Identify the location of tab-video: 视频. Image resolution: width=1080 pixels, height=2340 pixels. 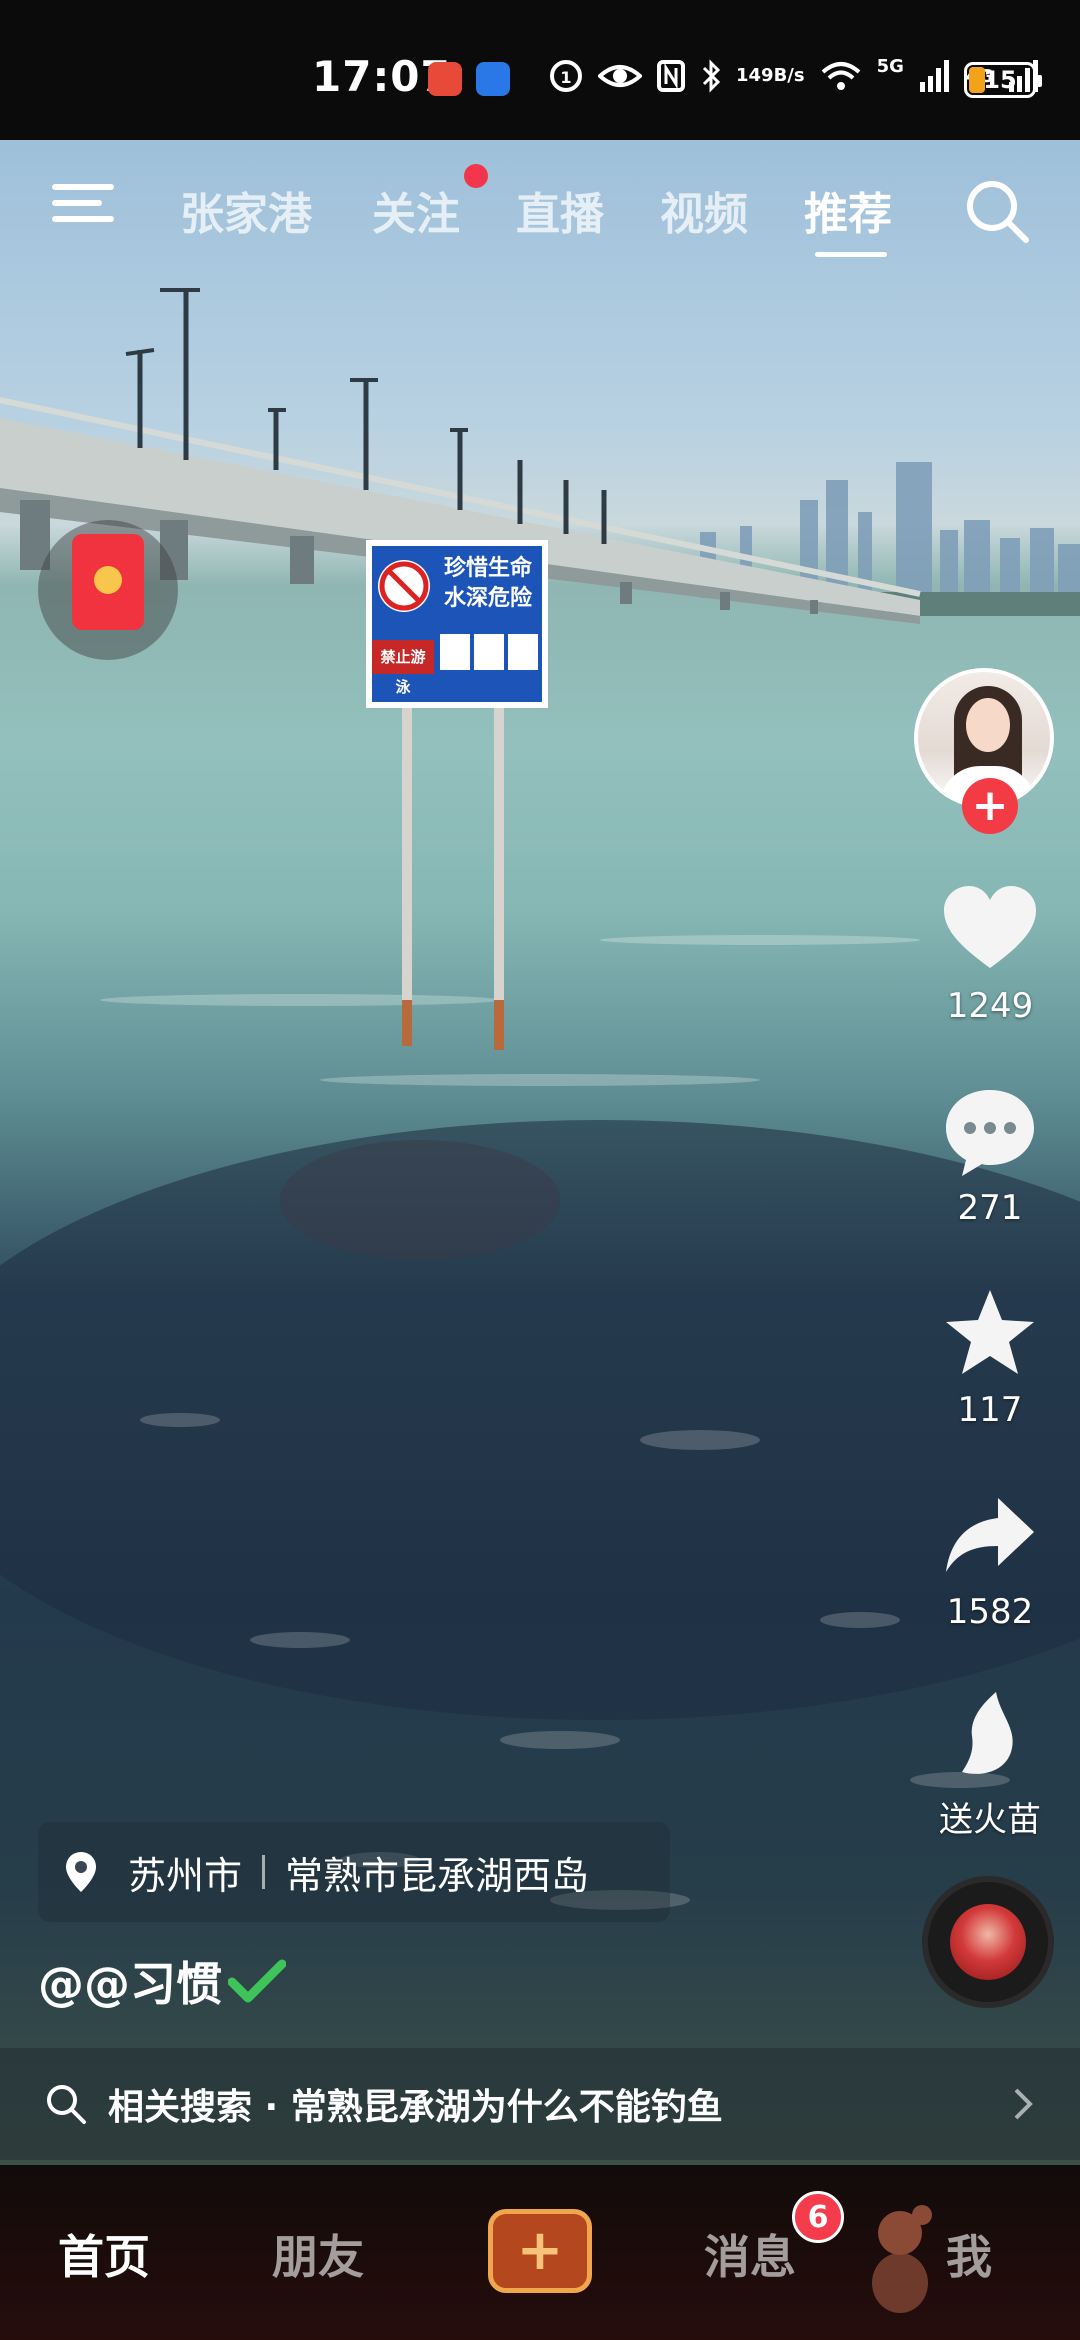
(704, 210).